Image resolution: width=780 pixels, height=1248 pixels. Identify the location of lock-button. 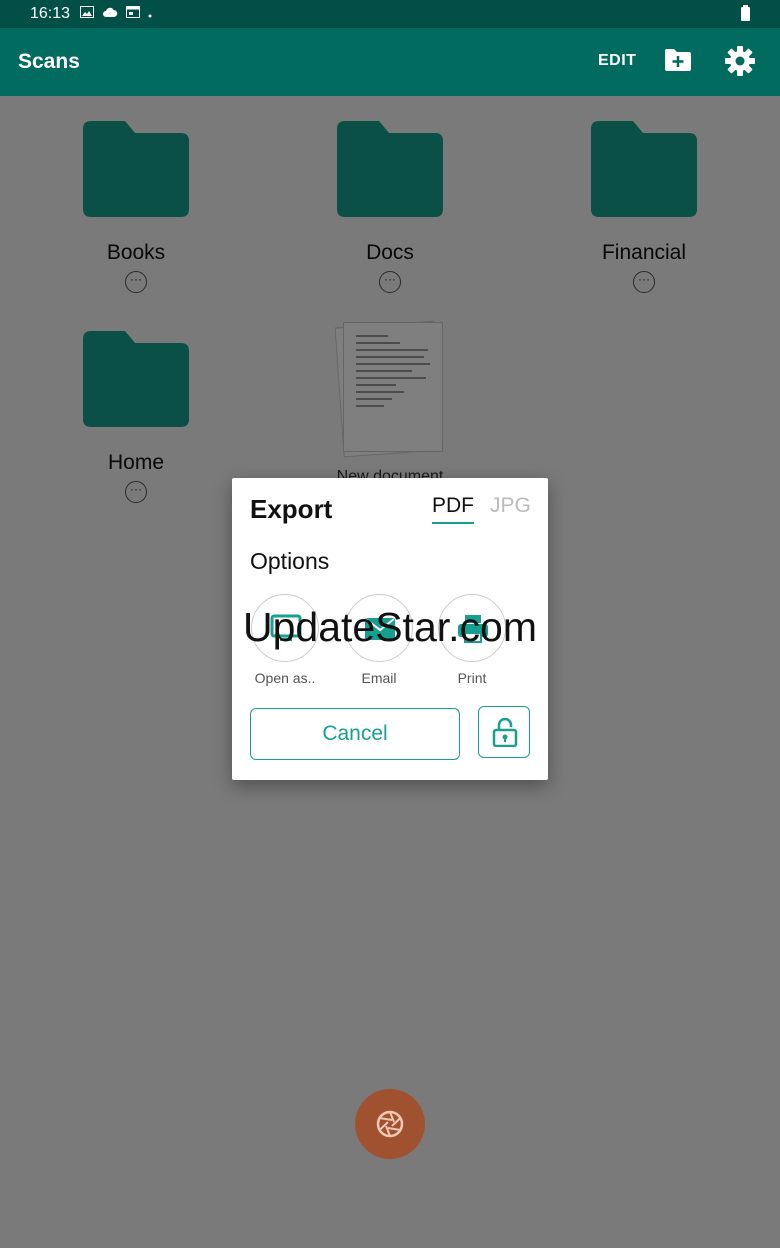
(504, 732).